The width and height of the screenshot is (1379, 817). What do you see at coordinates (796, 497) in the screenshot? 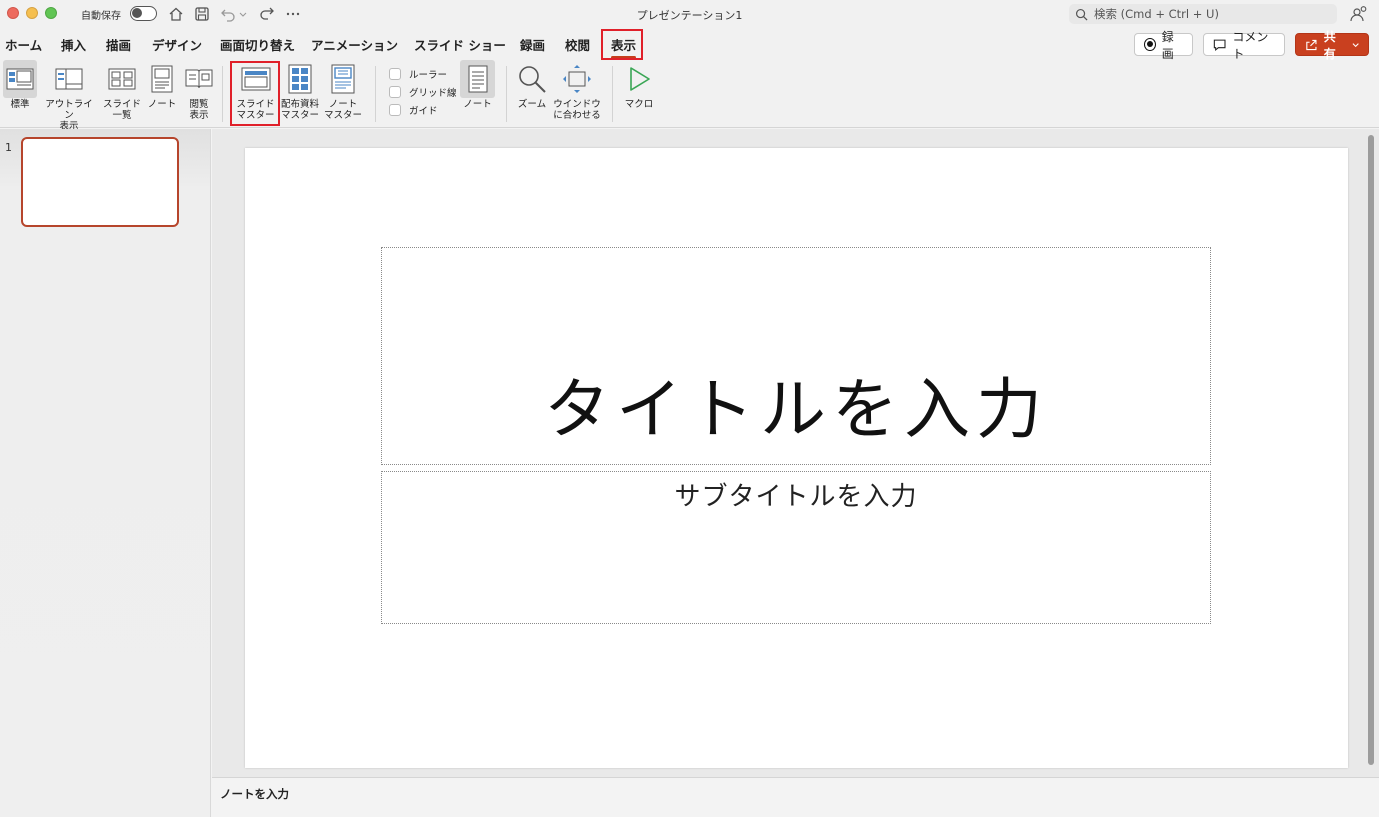
I see `subtitle-placeholder-text: サブタイトルを入力` at bounding box center [796, 497].